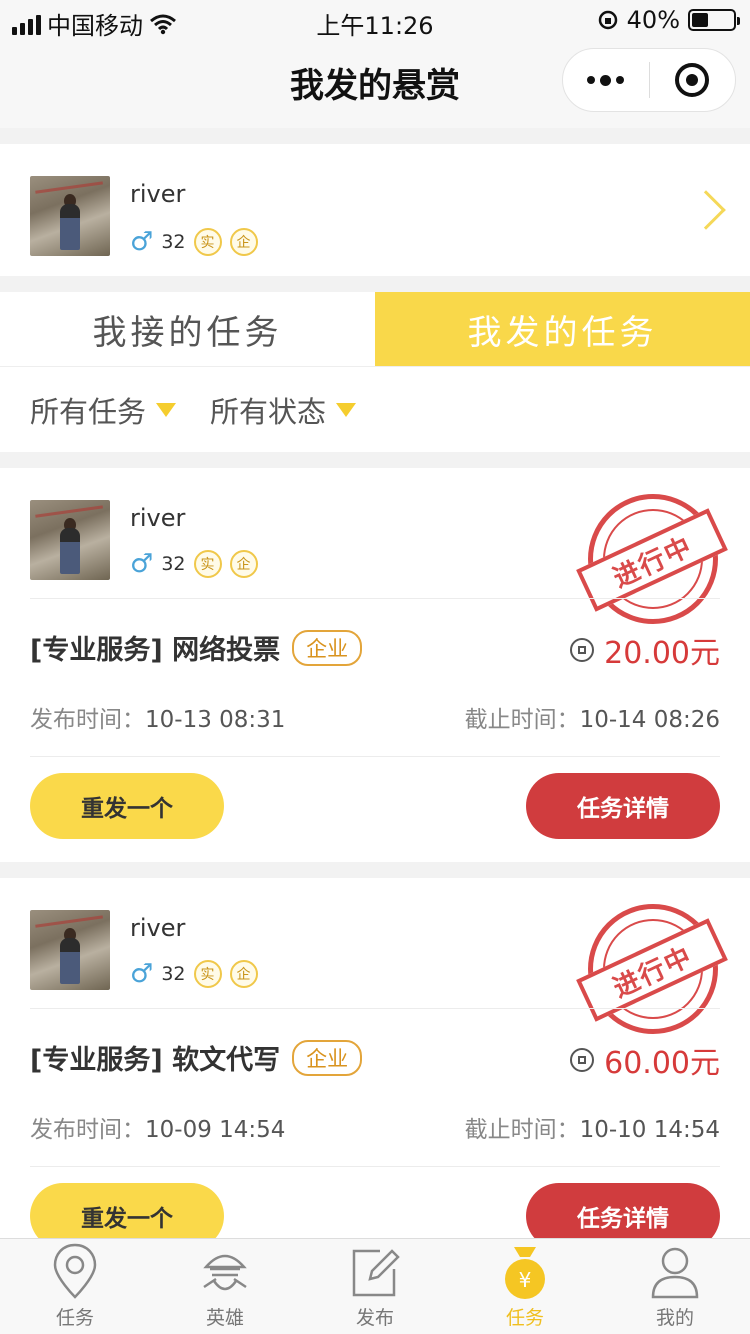 The image size is (750, 1334). Describe the element at coordinates (173, 242) in the screenshot. I see `profile-age: 32` at that location.